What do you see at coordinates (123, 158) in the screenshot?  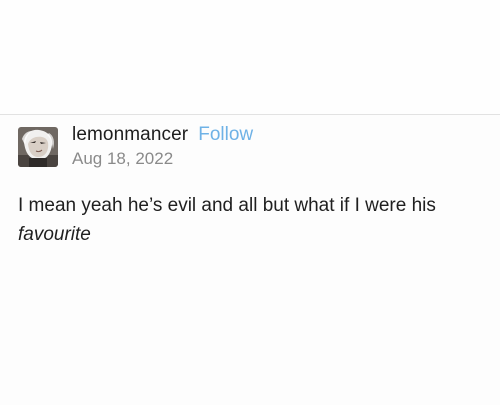 I see `post-date: Aug 18, 2022` at bounding box center [123, 158].